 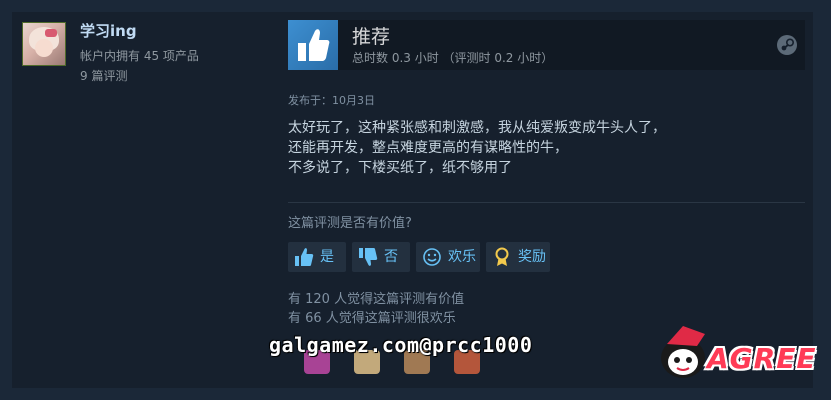 I want to click on thumbs-down-icon, so click(x=368, y=257).